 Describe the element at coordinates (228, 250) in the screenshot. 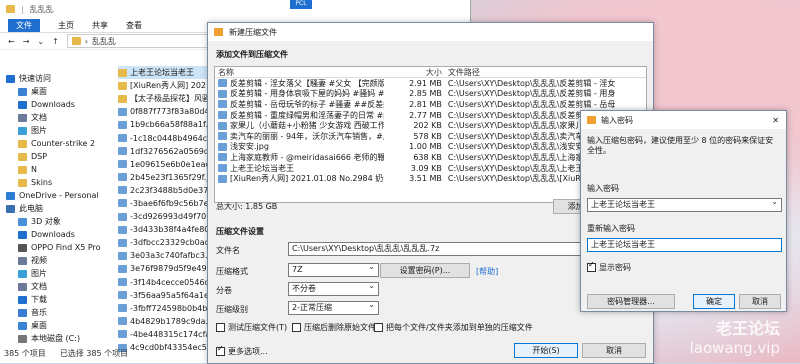

I see `filename-label: 文件名` at that location.